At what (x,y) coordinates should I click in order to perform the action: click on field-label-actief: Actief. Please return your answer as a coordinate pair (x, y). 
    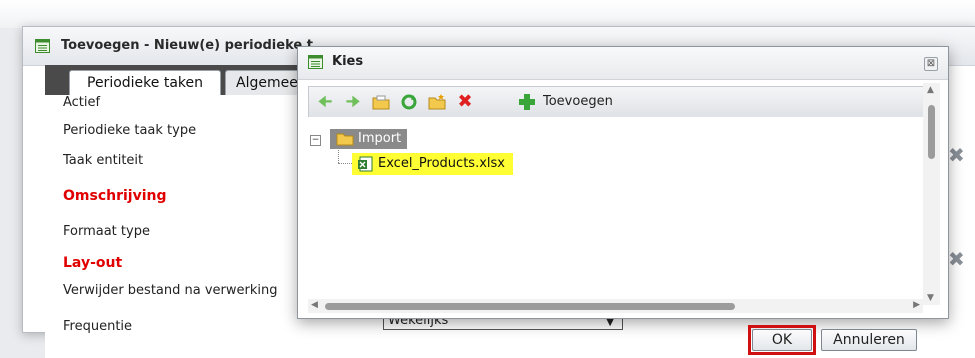
    Looking at the image, I should click on (82, 102).